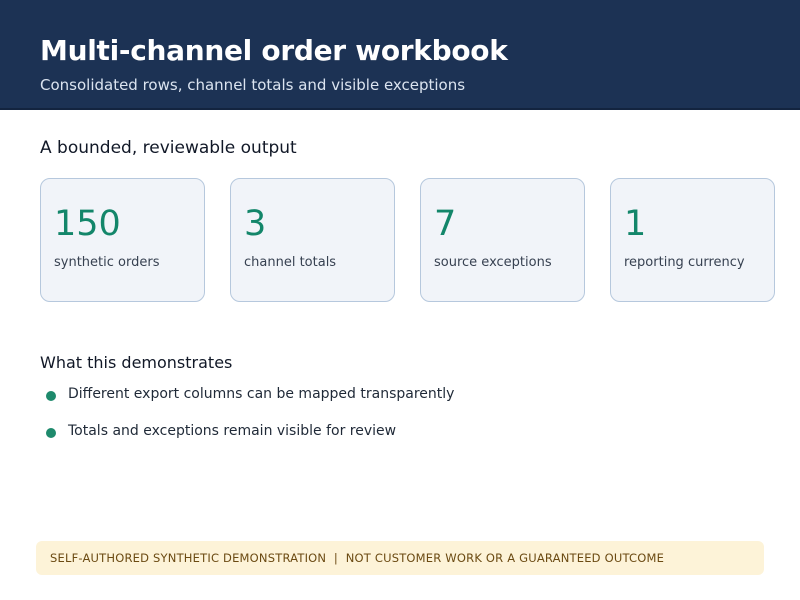 This screenshot has height=600, width=800. Describe the element at coordinates (684, 262) in the screenshot. I see `stat-label: reporting currency` at that location.